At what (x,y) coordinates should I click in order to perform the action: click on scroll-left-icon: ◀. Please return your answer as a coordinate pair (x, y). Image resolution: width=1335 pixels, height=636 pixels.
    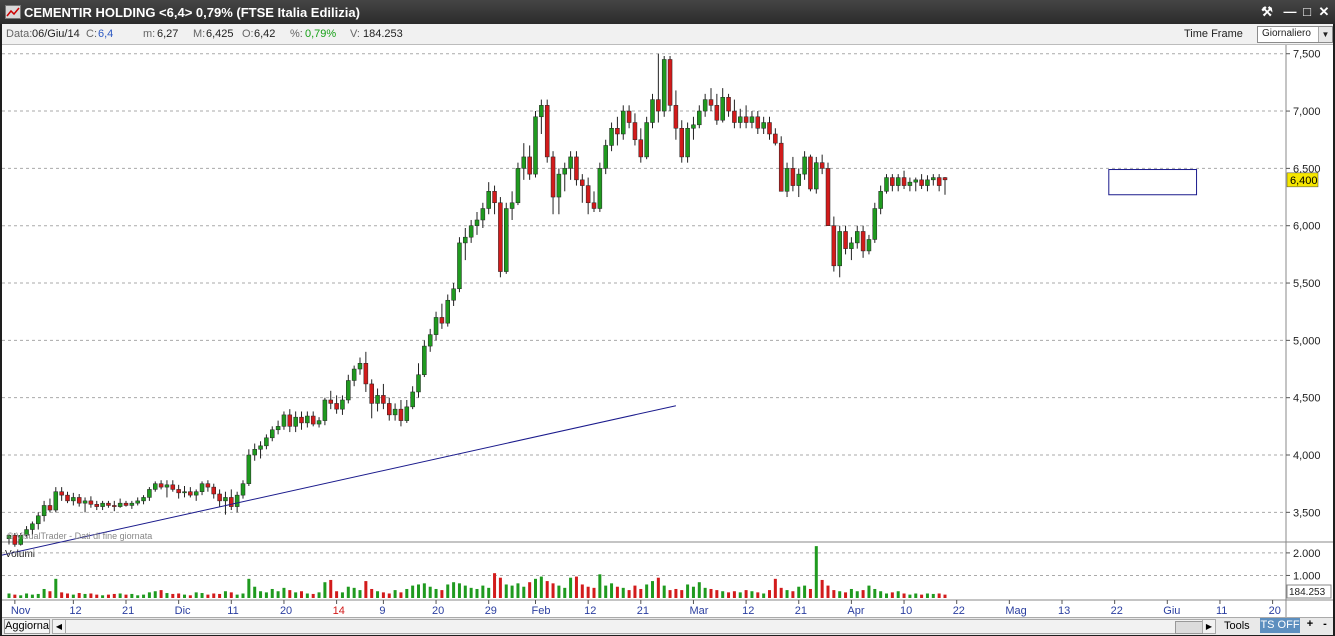
    Looking at the image, I should click on (59, 626).